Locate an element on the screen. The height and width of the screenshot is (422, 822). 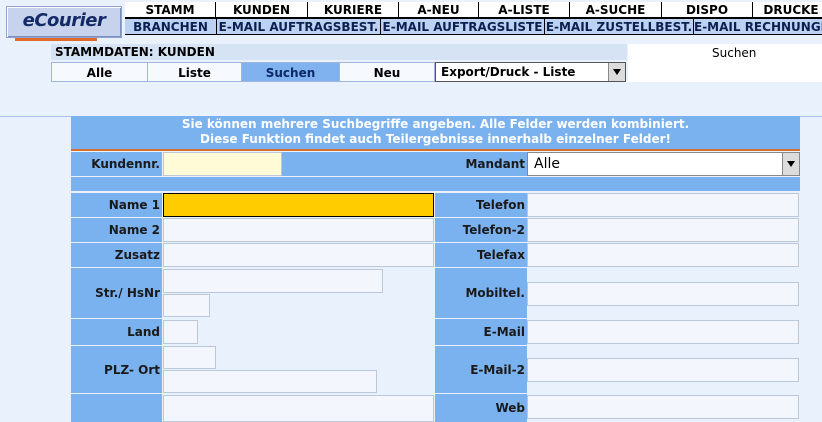
nav-branchen: BRANCHEN is located at coordinates (171, 27).